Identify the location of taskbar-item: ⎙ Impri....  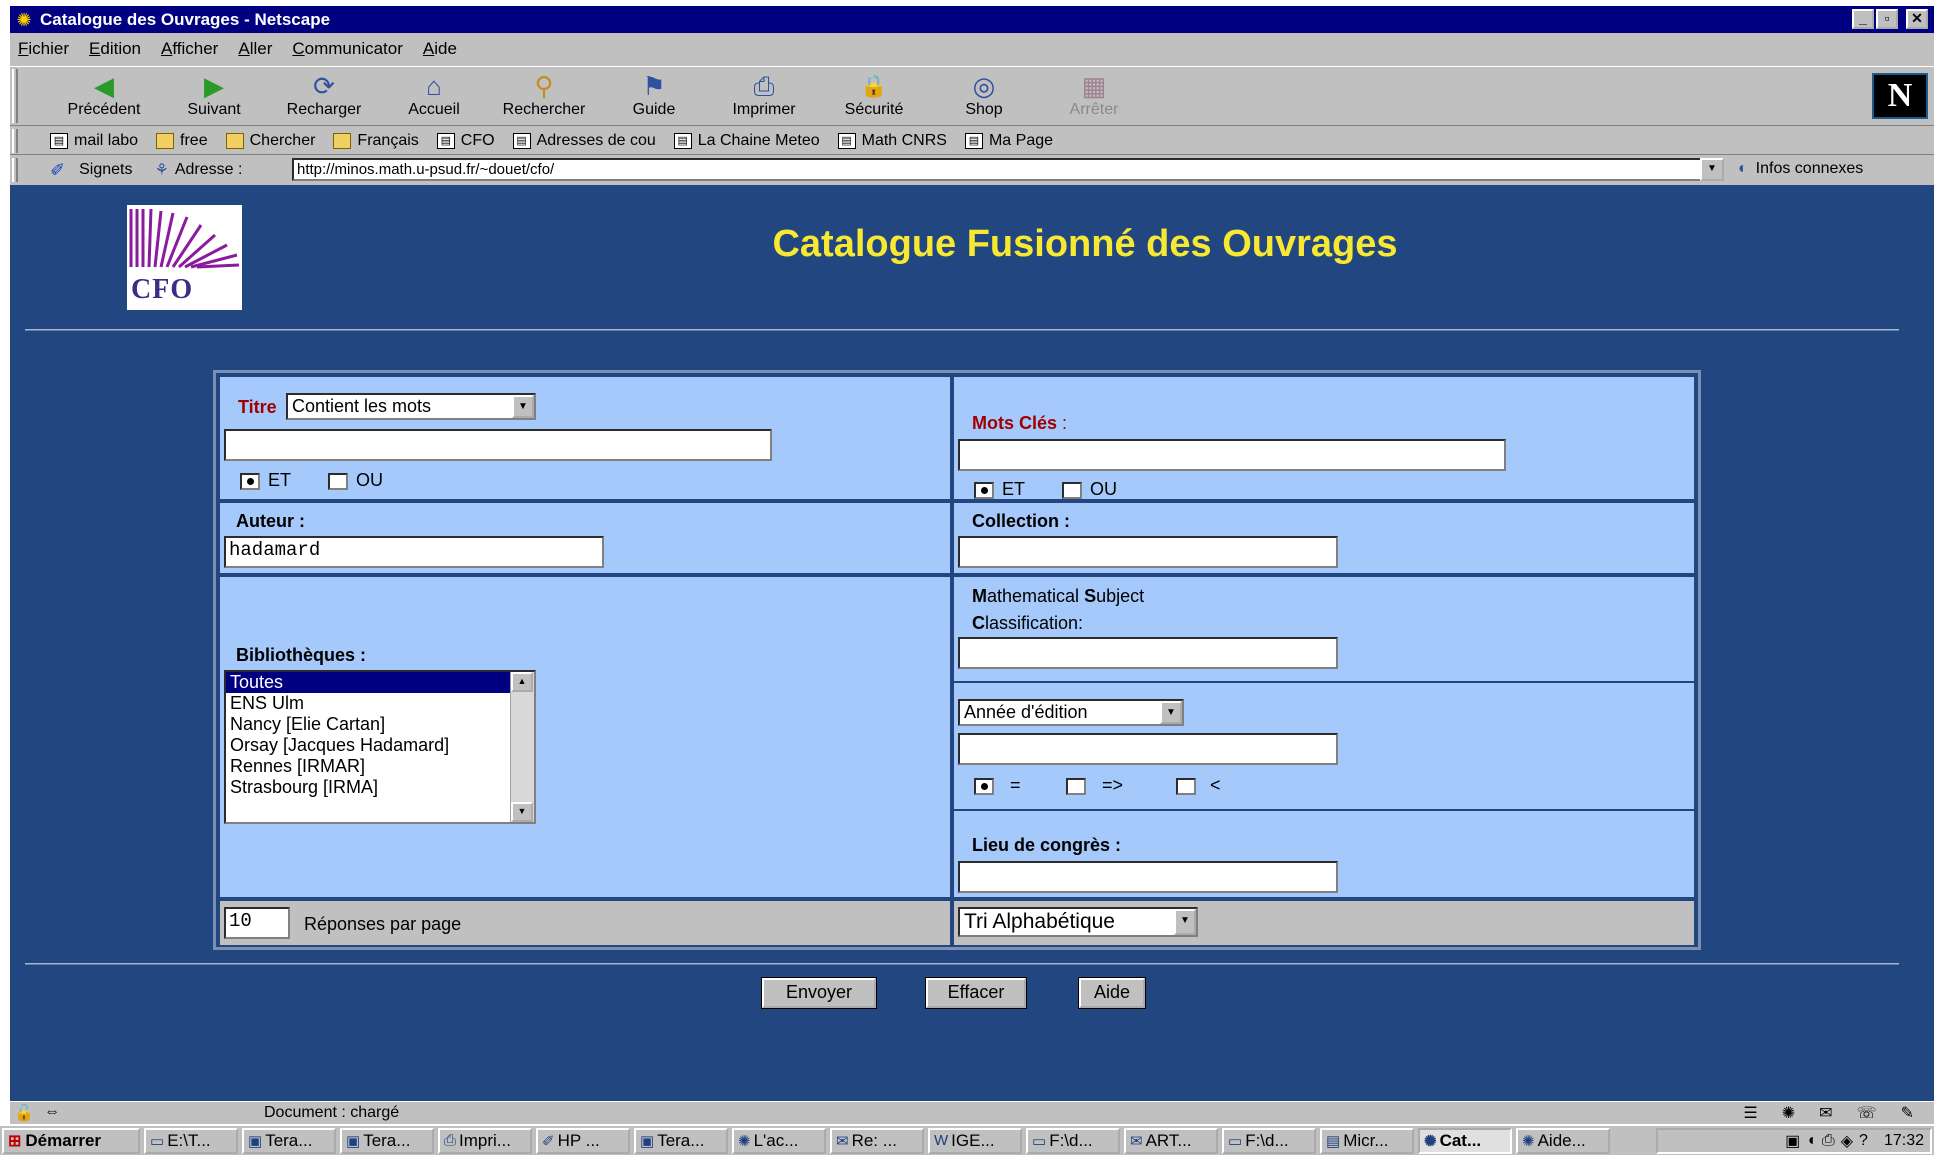
(485, 1140).